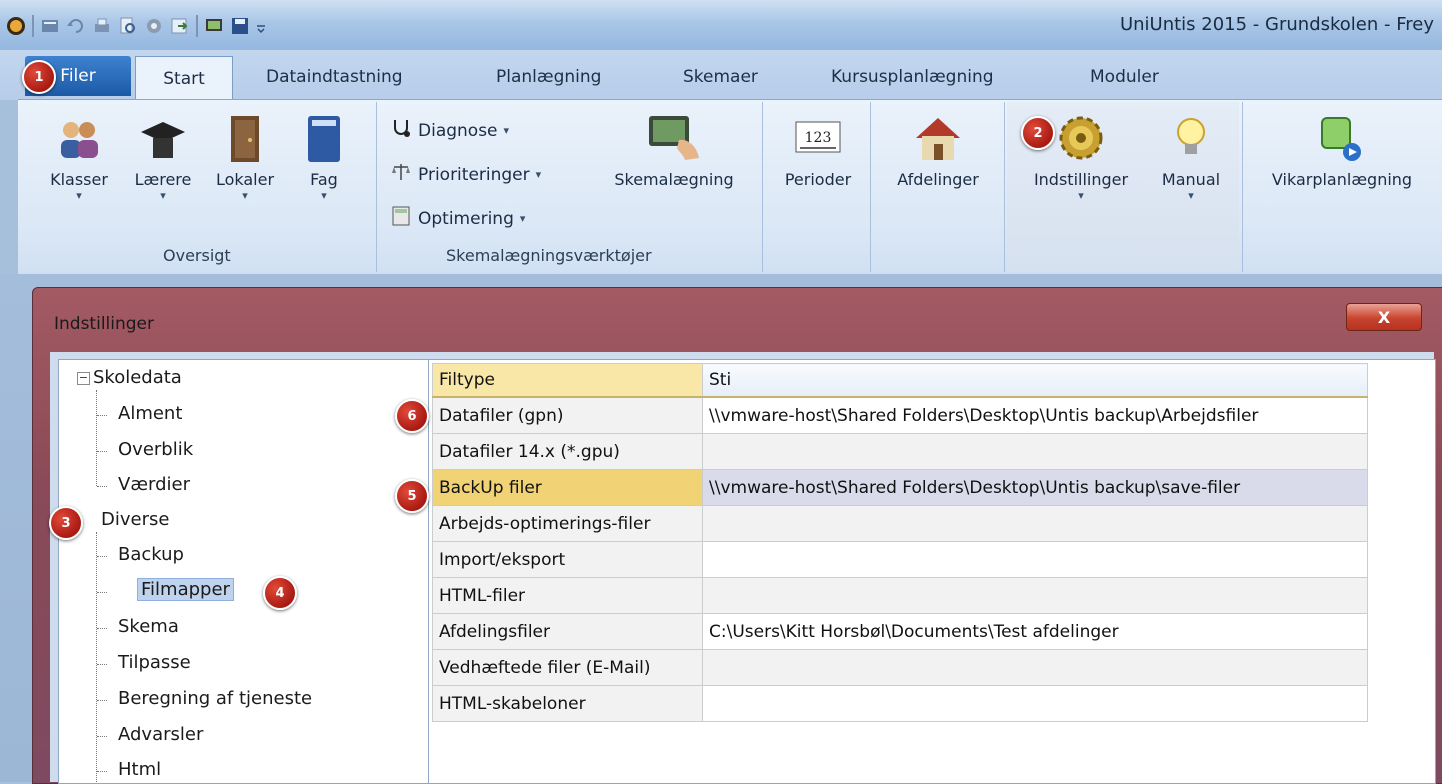  What do you see at coordinates (567, 487) in the screenshot?
I see `filetype-cell: BackUp filer` at bounding box center [567, 487].